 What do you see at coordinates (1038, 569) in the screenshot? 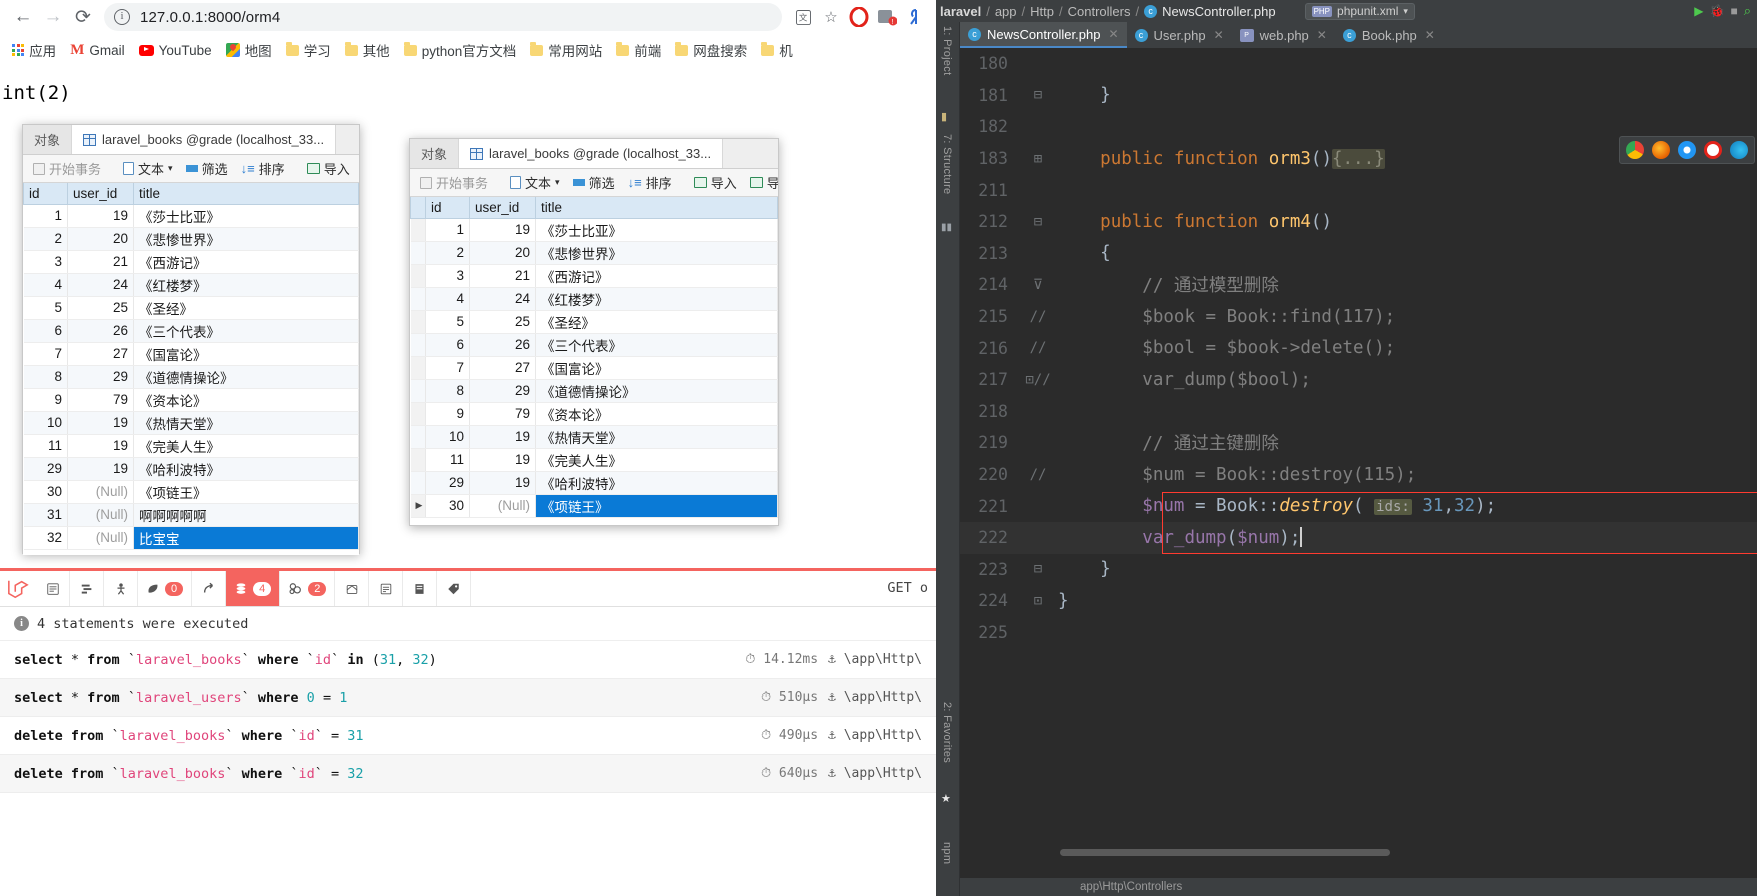
I see `gutter-marker: ⊟` at bounding box center [1038, 569].